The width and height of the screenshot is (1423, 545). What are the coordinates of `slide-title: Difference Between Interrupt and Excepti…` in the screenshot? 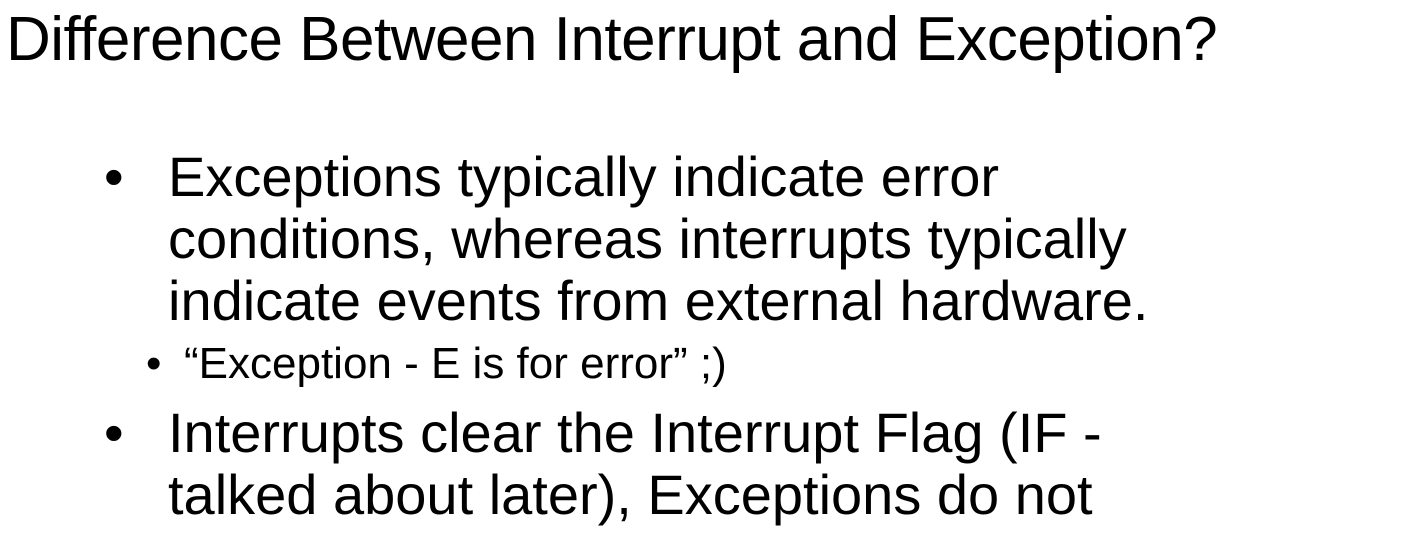 It's located at (612, 39).